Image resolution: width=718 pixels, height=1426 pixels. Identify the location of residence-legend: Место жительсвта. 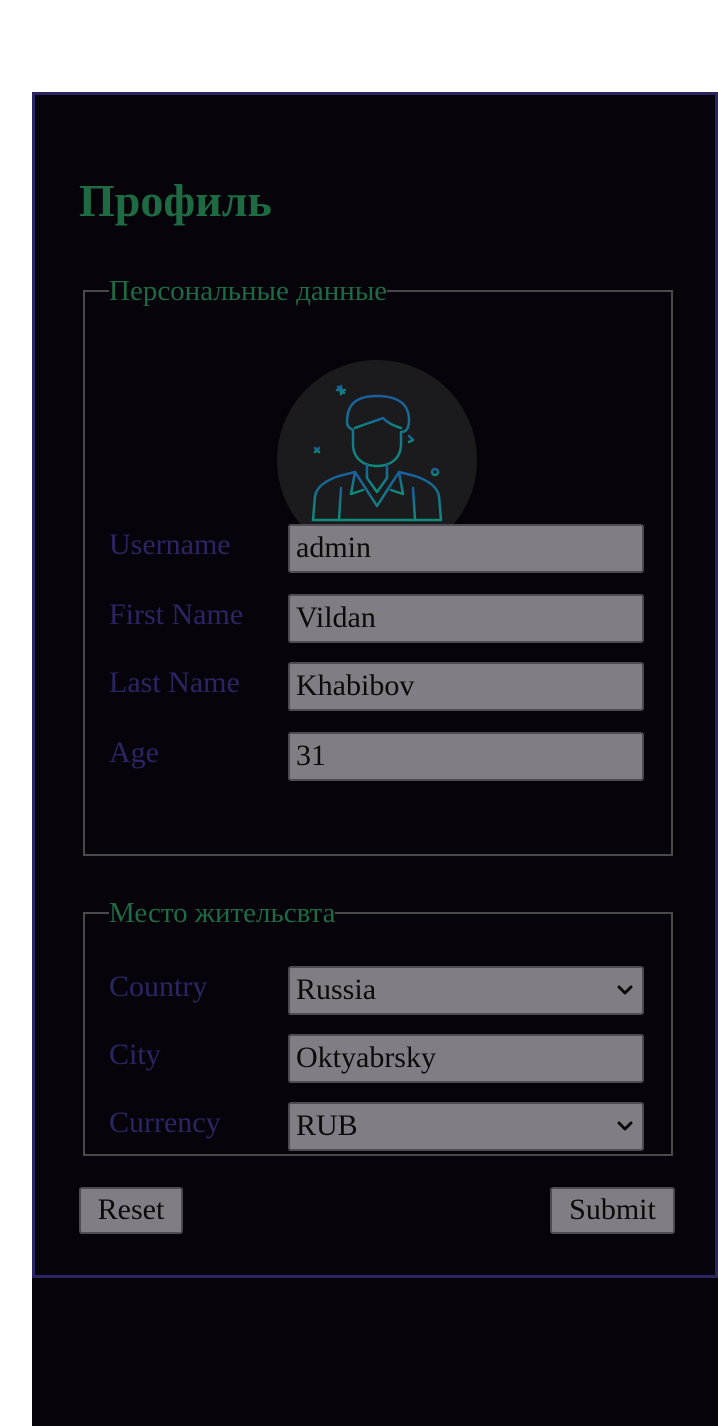
(222, 913).